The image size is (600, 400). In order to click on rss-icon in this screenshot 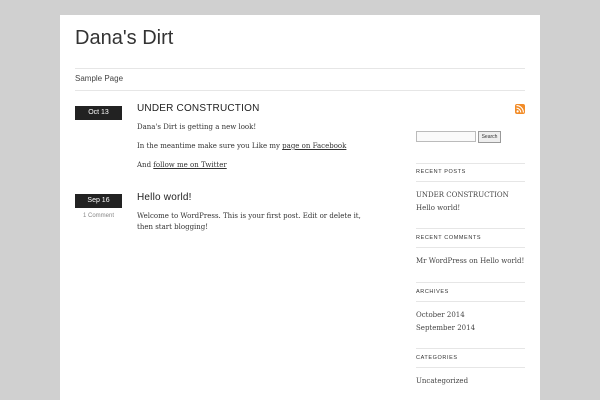, I will do `click(520, 109)`.